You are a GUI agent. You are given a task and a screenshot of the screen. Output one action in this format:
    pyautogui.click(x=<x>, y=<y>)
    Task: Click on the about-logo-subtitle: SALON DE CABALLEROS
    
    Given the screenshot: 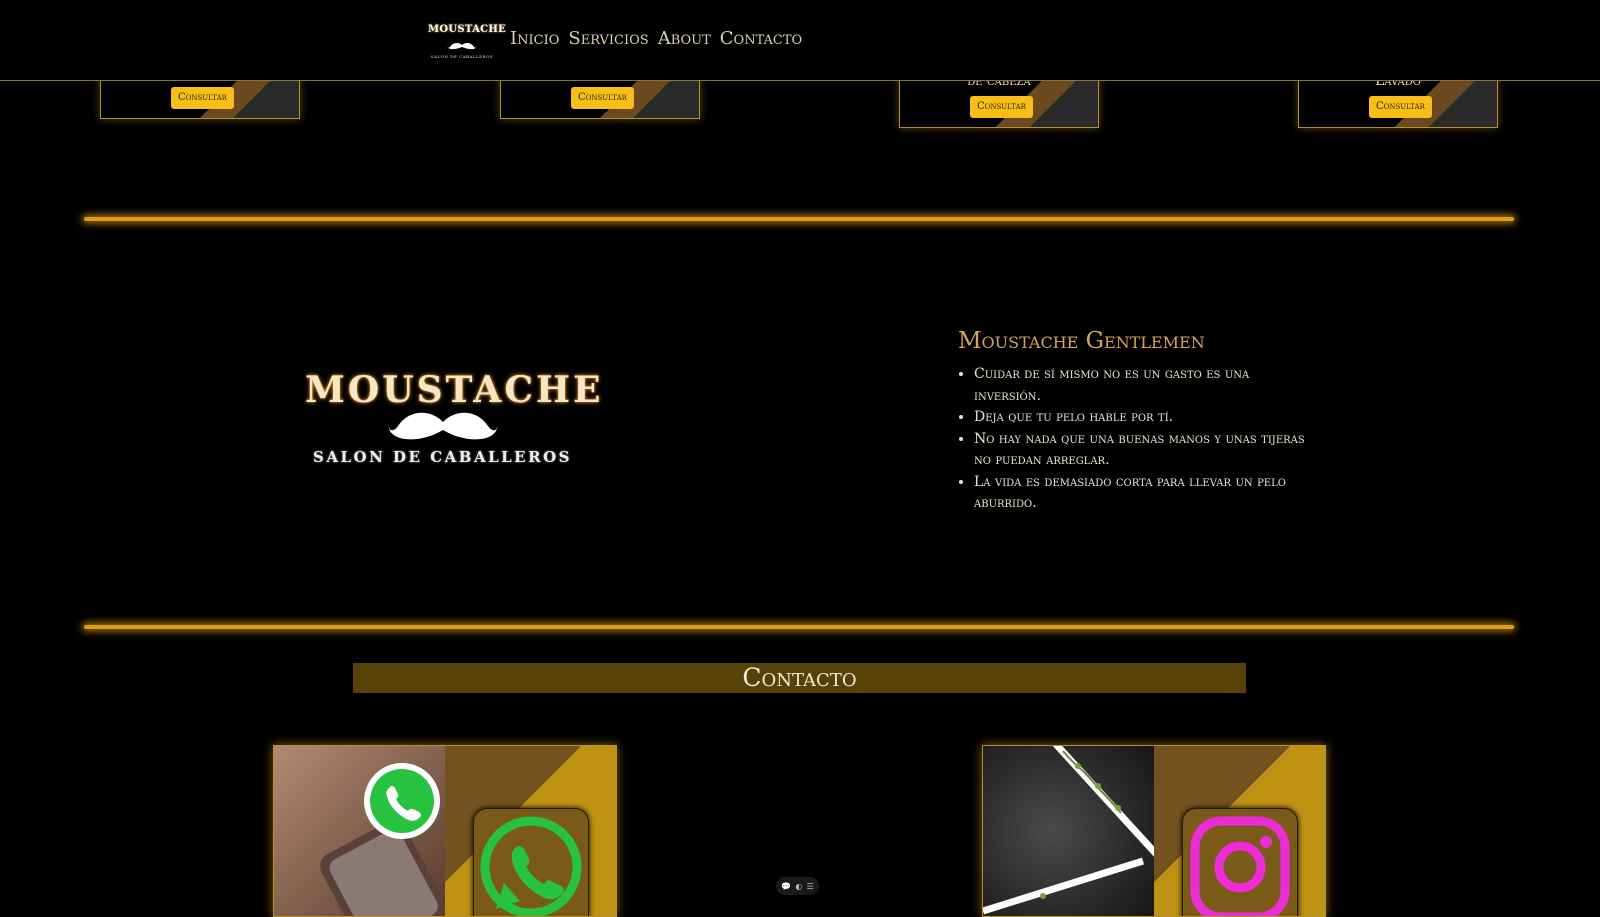 What is the action you would take?
    pyautogui.click(x=442, y=457)
    